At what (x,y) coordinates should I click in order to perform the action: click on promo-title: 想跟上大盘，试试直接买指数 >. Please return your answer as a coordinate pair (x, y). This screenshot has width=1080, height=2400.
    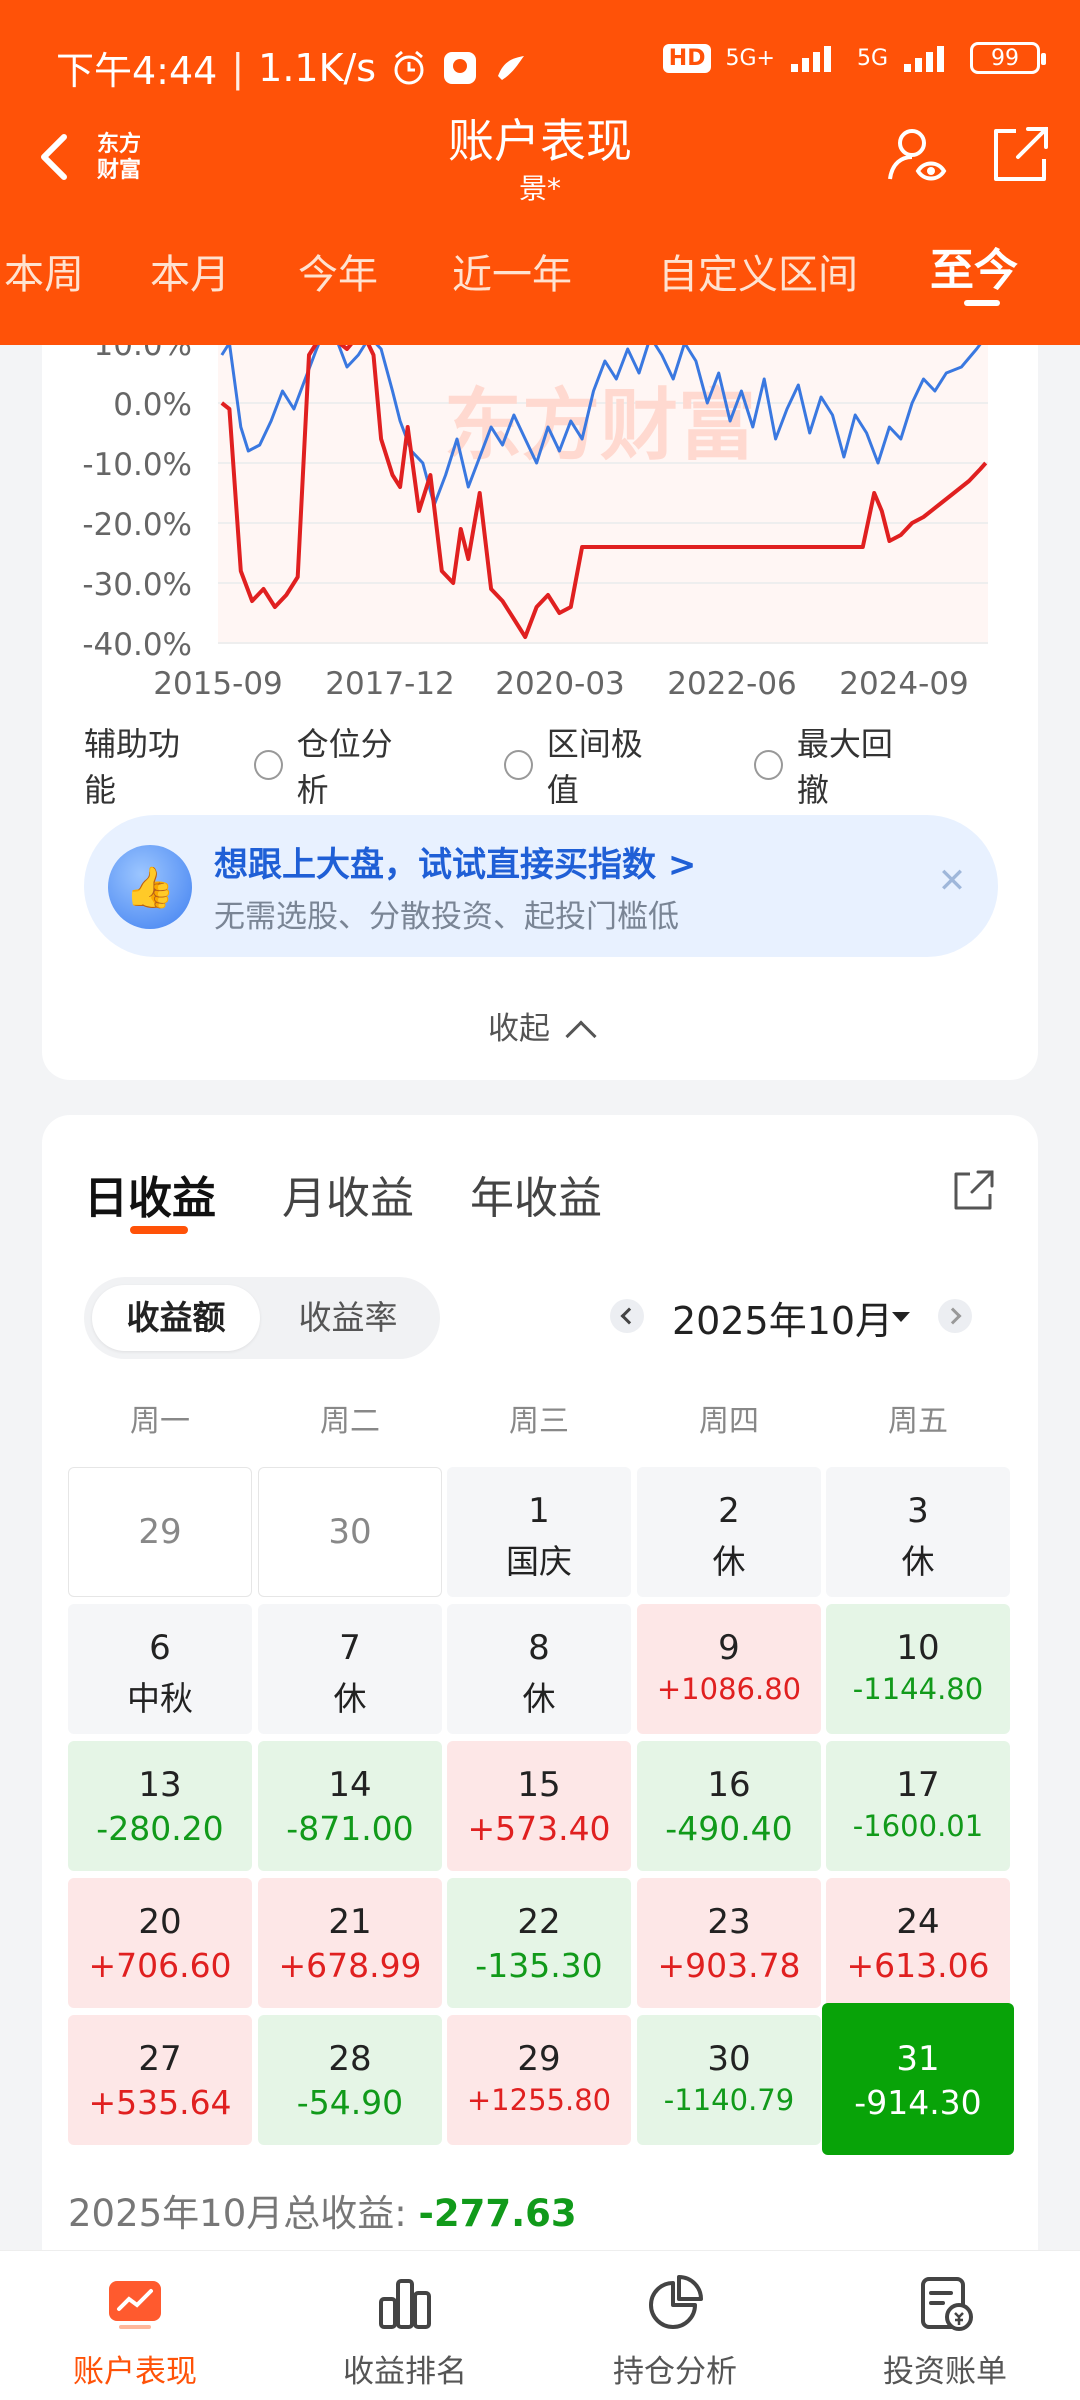
    Looking at the image, I should click on (455, 861).